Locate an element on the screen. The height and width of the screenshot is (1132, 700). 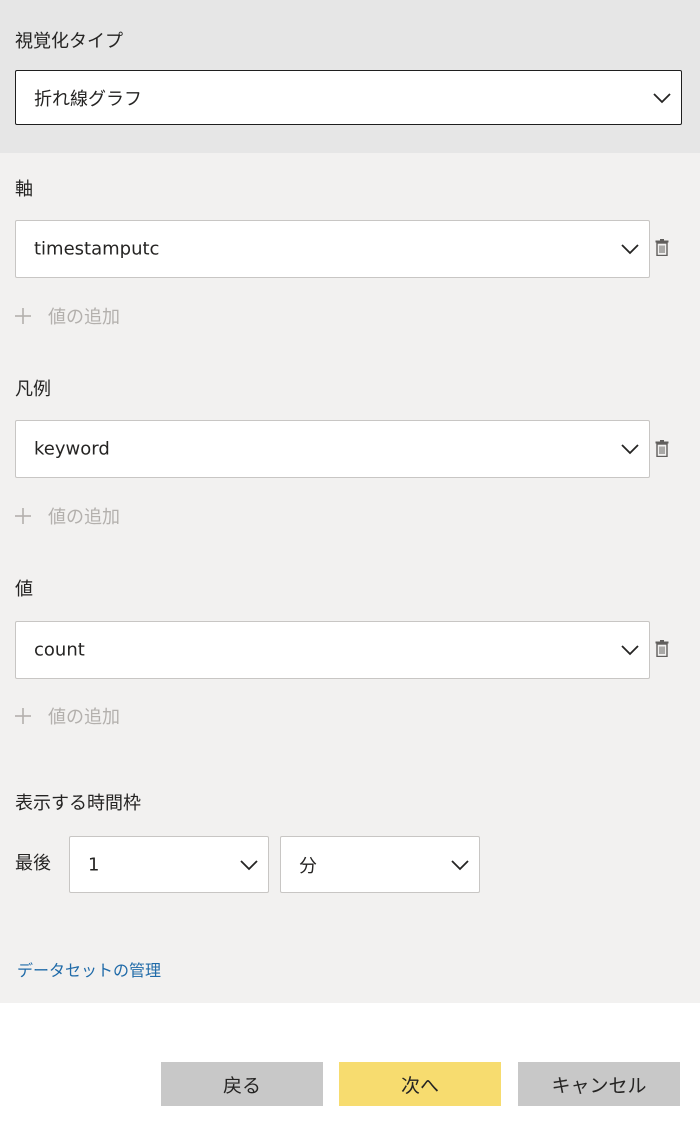
next-button: 次へ is located at coordinates (420, 1084).